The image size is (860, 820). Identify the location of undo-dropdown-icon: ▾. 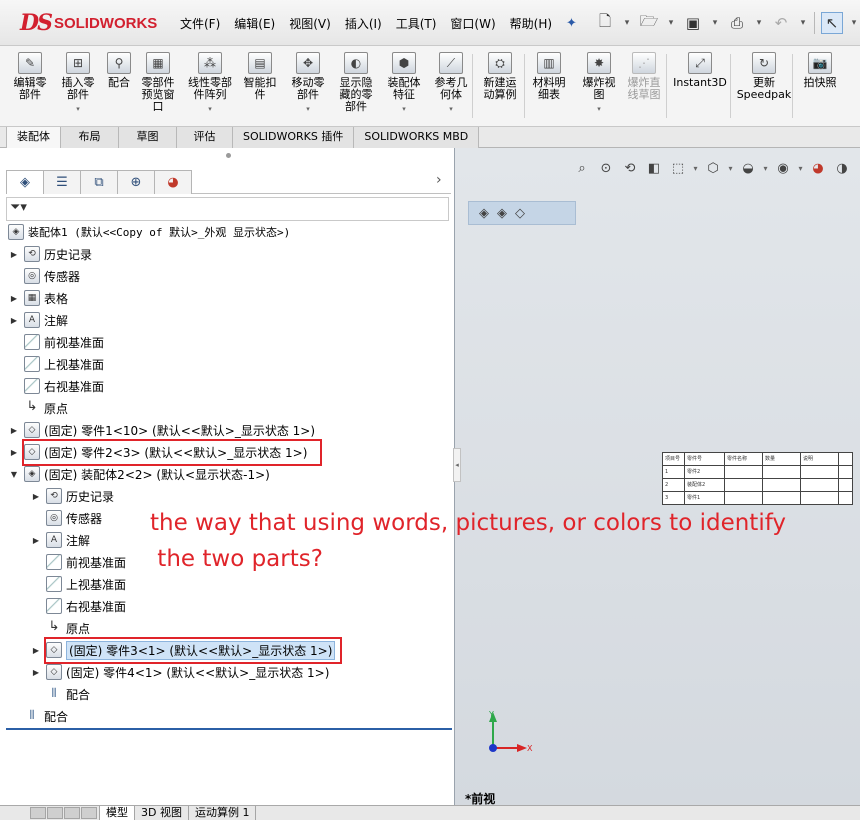
(803, 23).